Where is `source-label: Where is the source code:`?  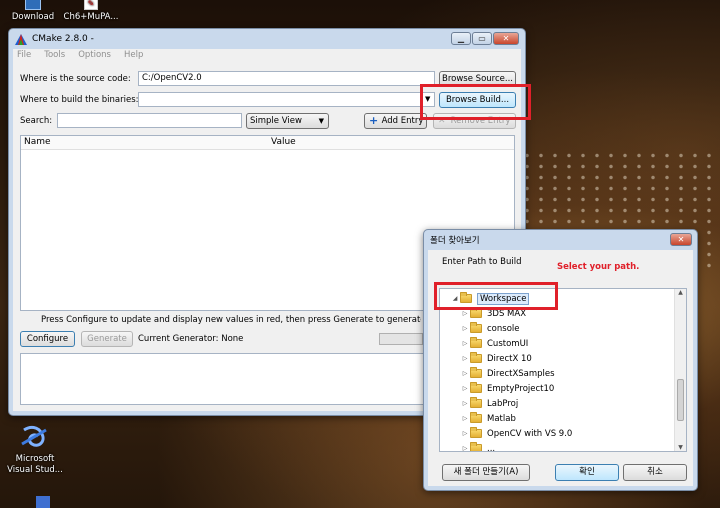 source-label: Where is the source code: is located at coordinates (75, 79).